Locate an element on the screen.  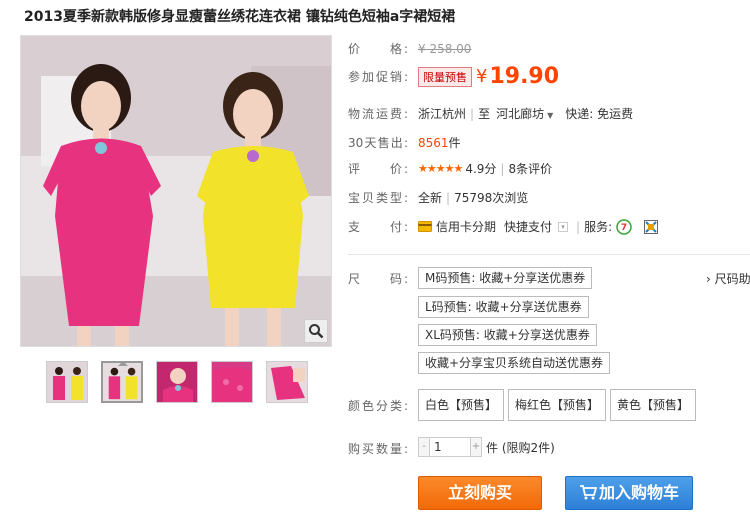
add-to-cart-button: 加入购物车 is located at coordinates (629, 493).